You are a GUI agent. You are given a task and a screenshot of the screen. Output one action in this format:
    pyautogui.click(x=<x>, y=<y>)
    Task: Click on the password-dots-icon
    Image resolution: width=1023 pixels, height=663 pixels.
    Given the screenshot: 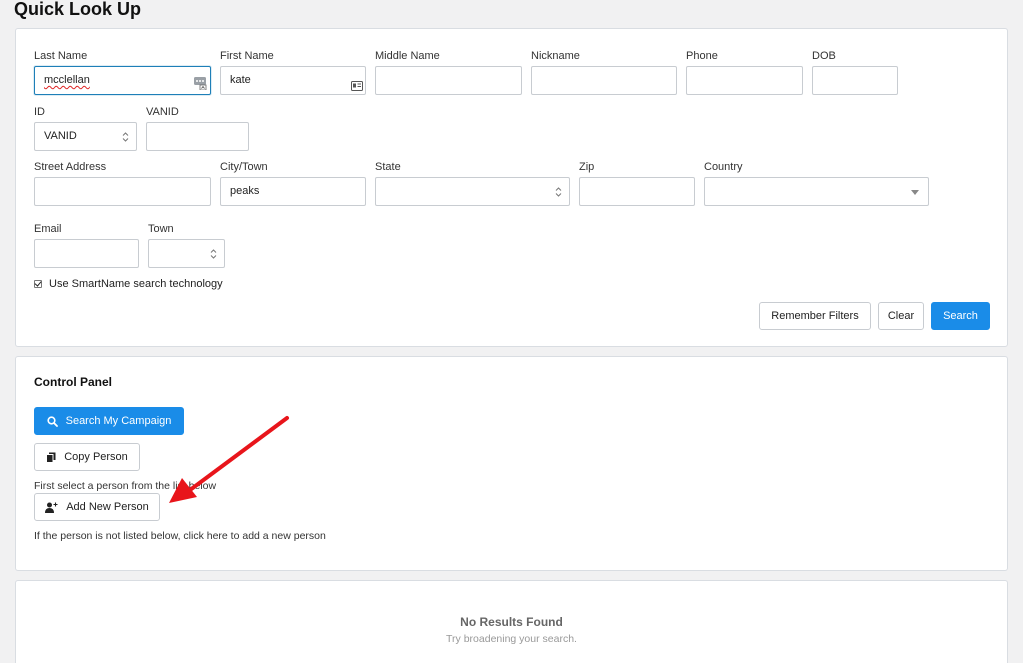 What is the action you would take?
    pyautogui.click(x=200, y=84)
    